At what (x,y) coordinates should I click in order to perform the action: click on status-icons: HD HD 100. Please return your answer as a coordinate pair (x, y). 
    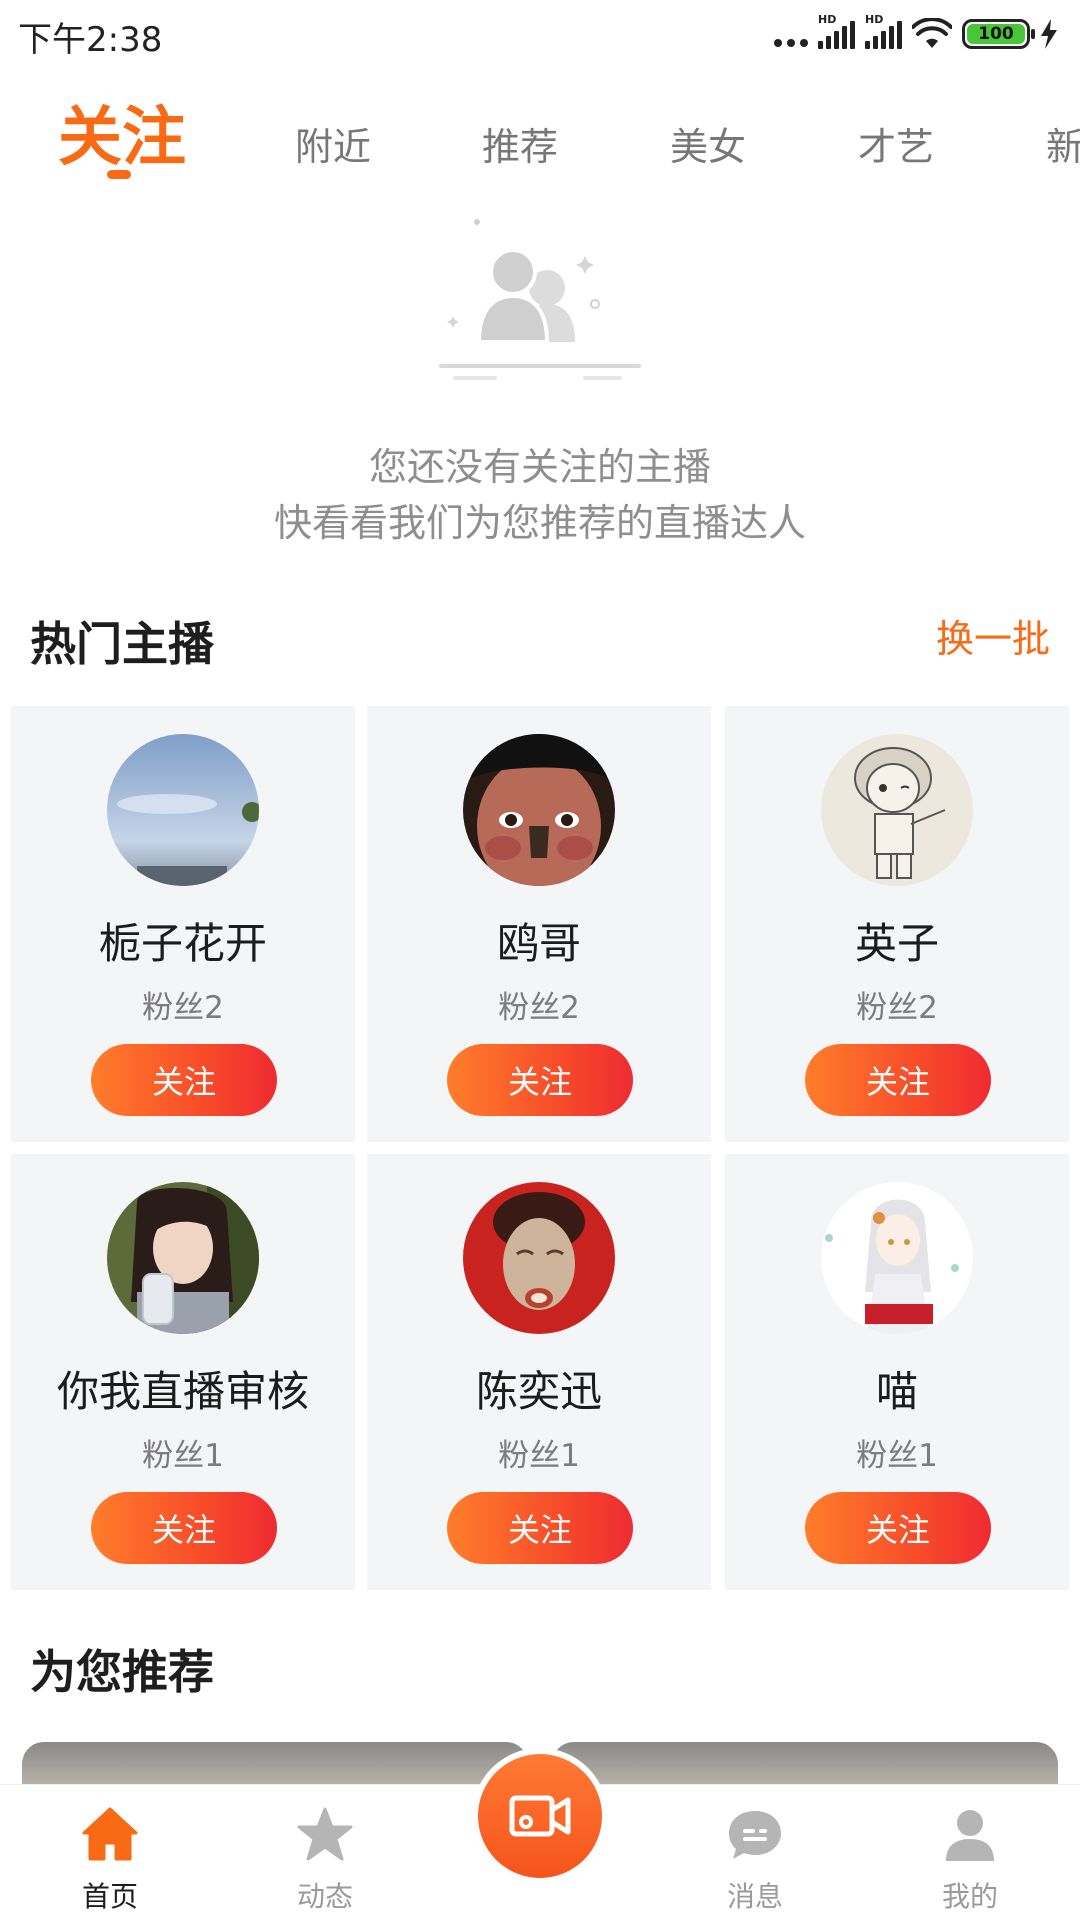
    Looking at the image, I should click on (916, 33).